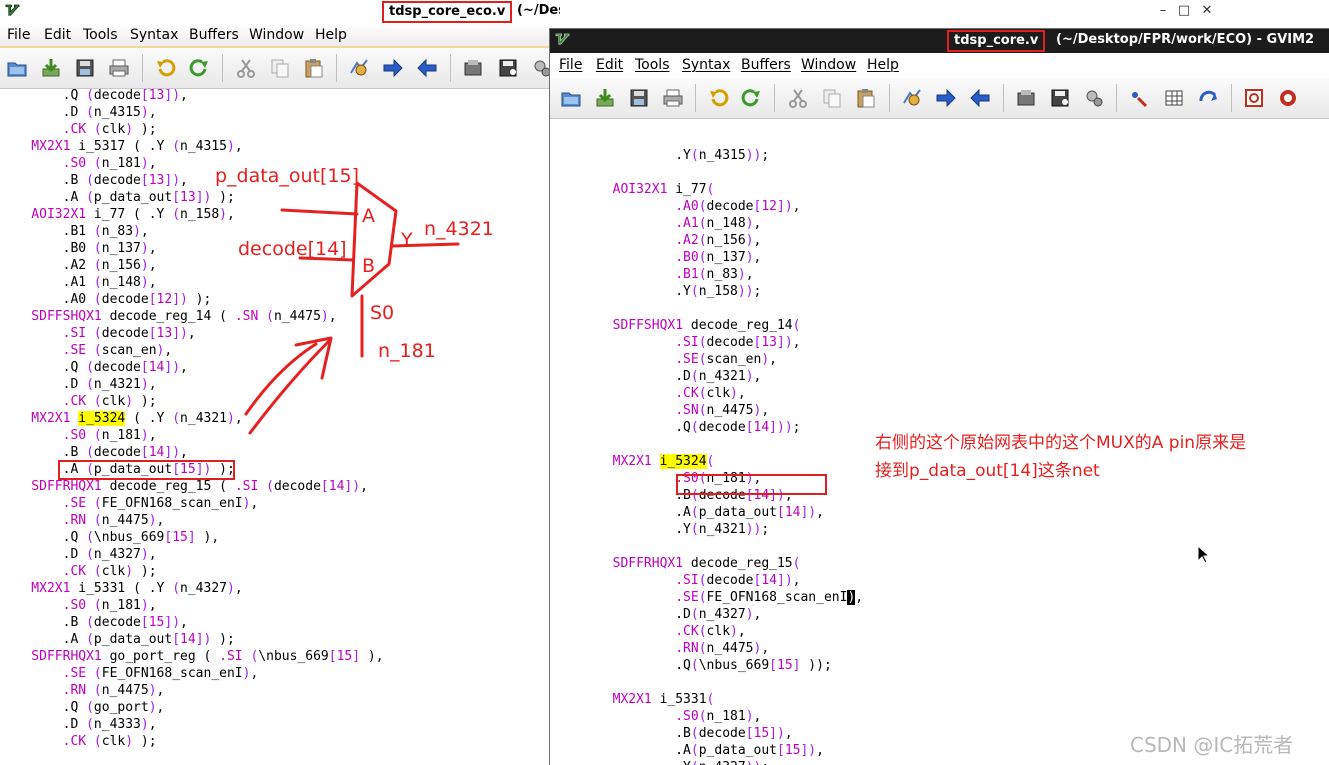 This screenshot has height=765, width=1329. I want to click on annotation-note-line1: 右侧的这个原始网表中的这个MUX的A pin原来是, so click(1061, 443).